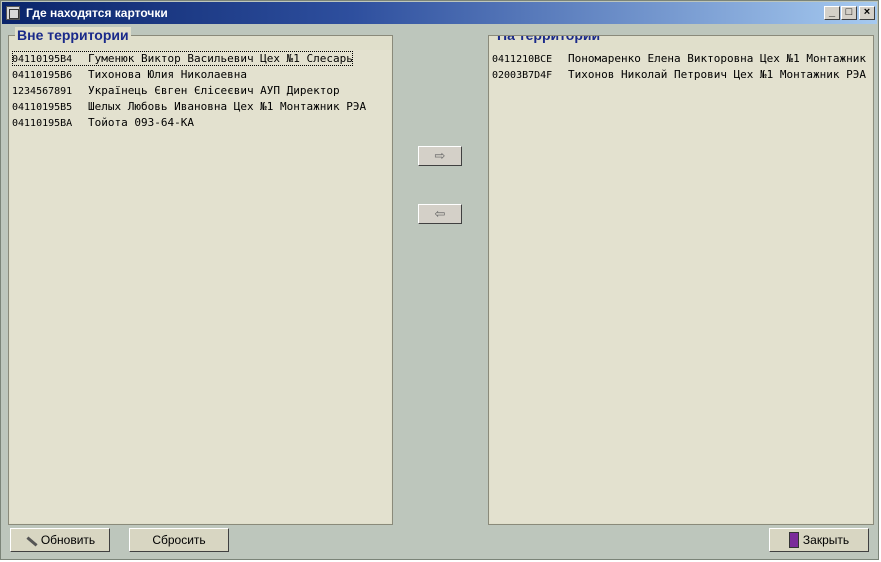 This screenshot has height=562, width=881. I want to click on card-code: 02003B7D4F, so click(522, 75).